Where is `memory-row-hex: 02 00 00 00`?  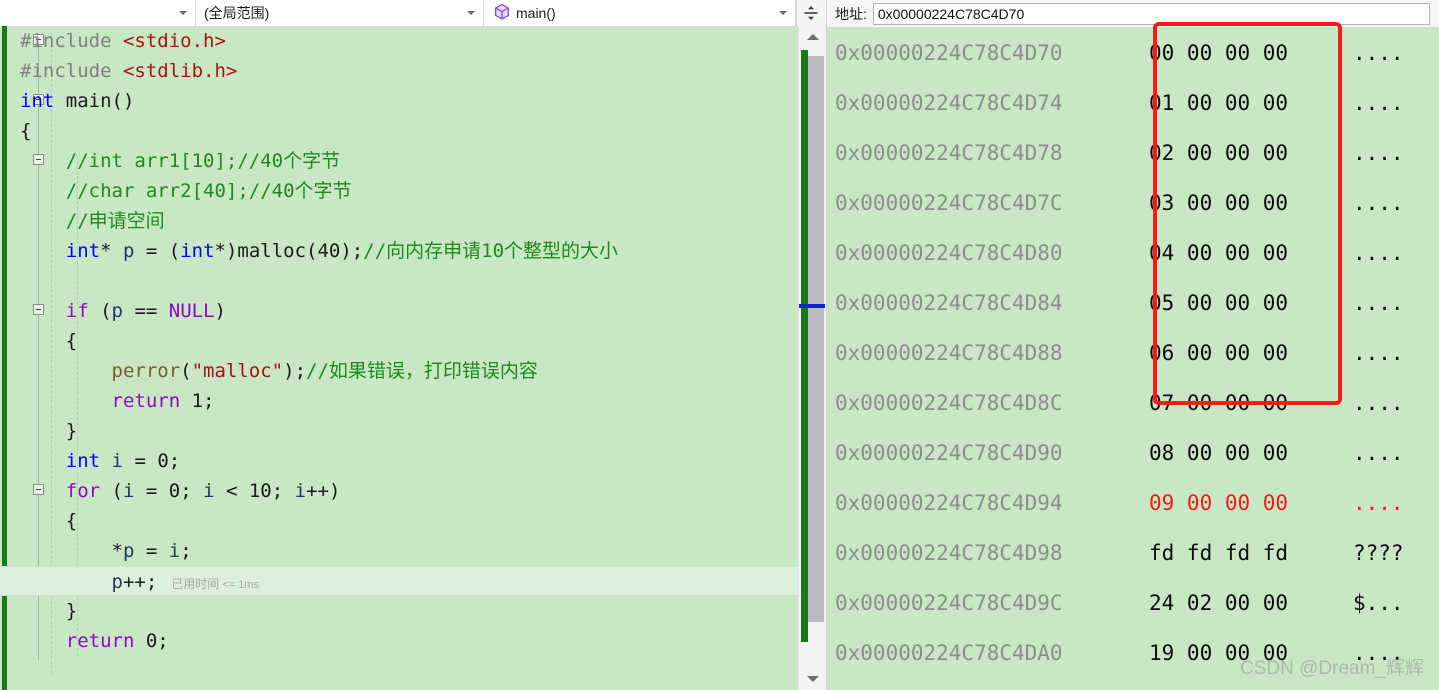
memory-row-hex: 02 00 00 00 is located at coordinates (1219, 153).